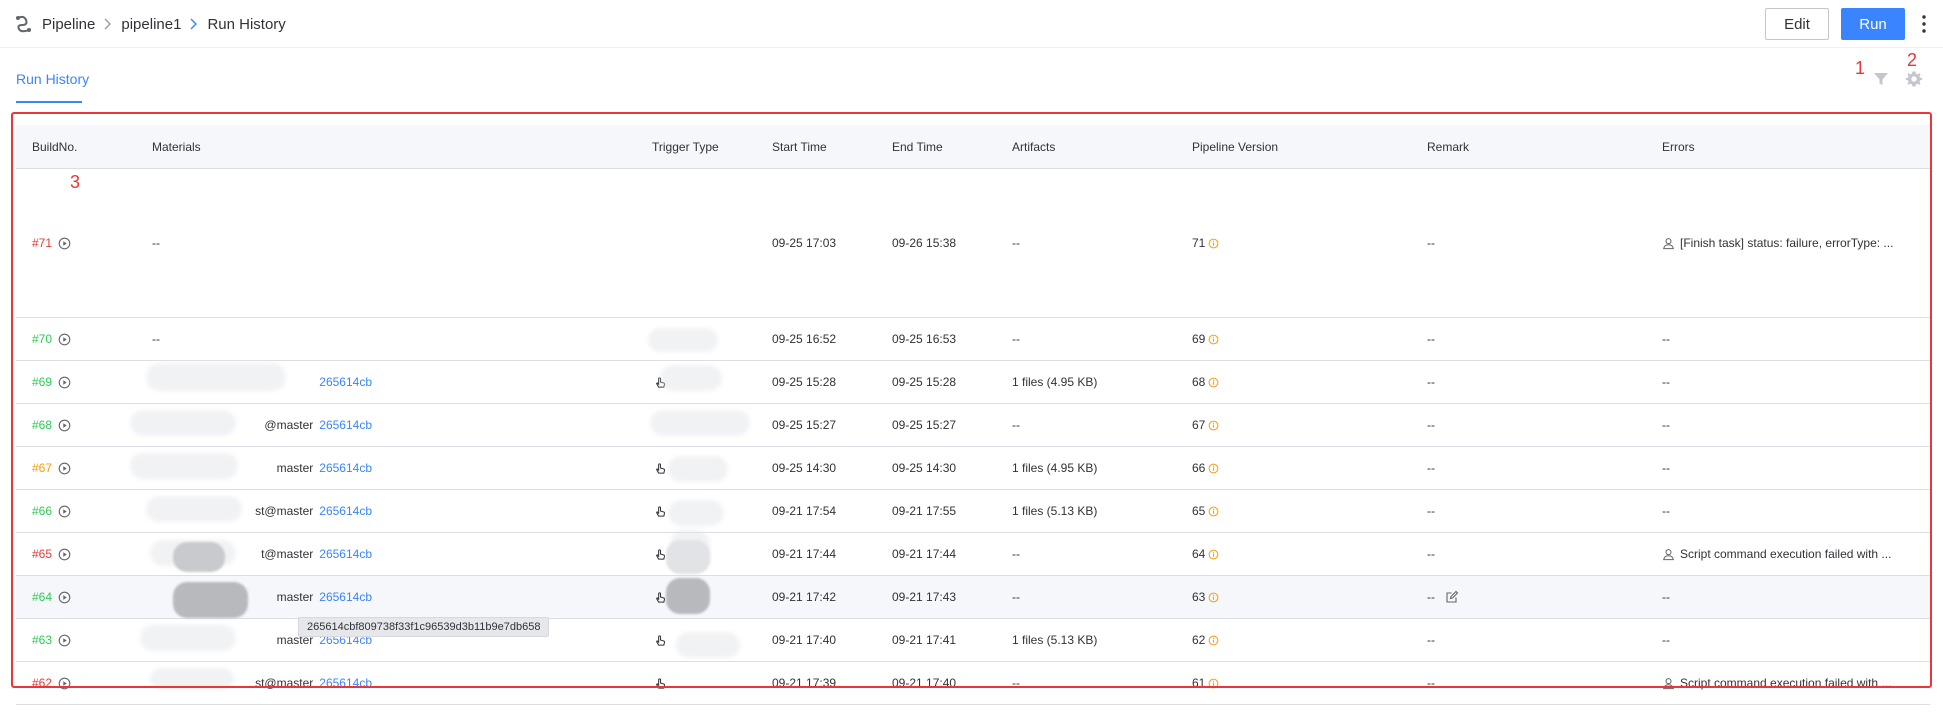 The image size is (1943, 716). I want to click on col-pipeline-version: Pipeline Version, so click(1235, 147).